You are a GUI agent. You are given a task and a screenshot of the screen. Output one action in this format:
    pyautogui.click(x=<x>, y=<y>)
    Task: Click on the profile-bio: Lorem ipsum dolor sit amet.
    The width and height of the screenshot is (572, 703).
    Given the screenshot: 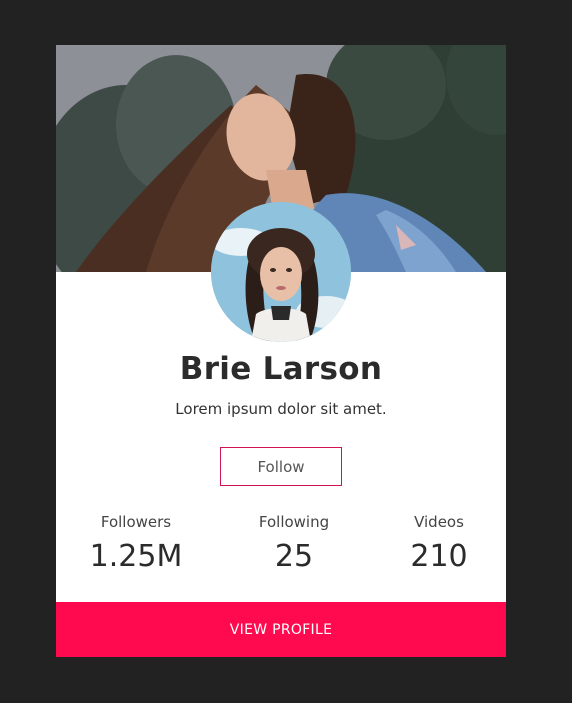 What is the action you would take?
    pyautogui.click(x=281, y=409)
    